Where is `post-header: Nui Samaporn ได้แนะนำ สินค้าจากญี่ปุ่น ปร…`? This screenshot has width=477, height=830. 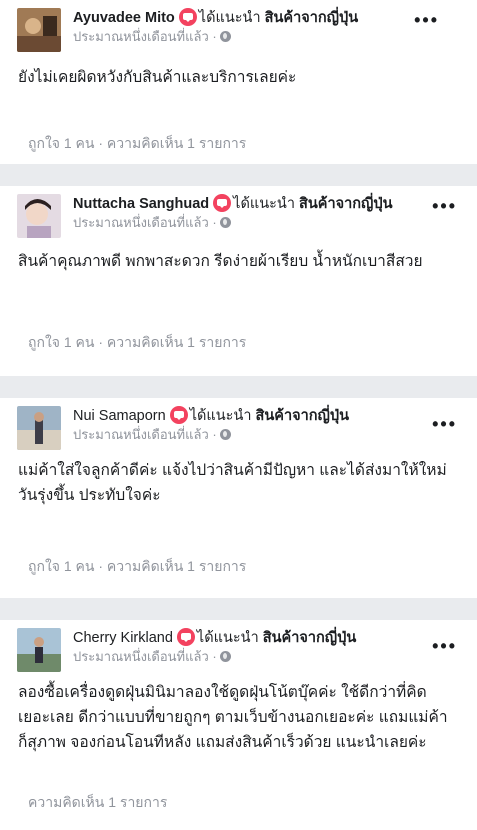
post-header: Nui Samaporn ได้แนะนำ สินค้าจากญี่ปุ่น ปร… is located at coordinates (238, 428).